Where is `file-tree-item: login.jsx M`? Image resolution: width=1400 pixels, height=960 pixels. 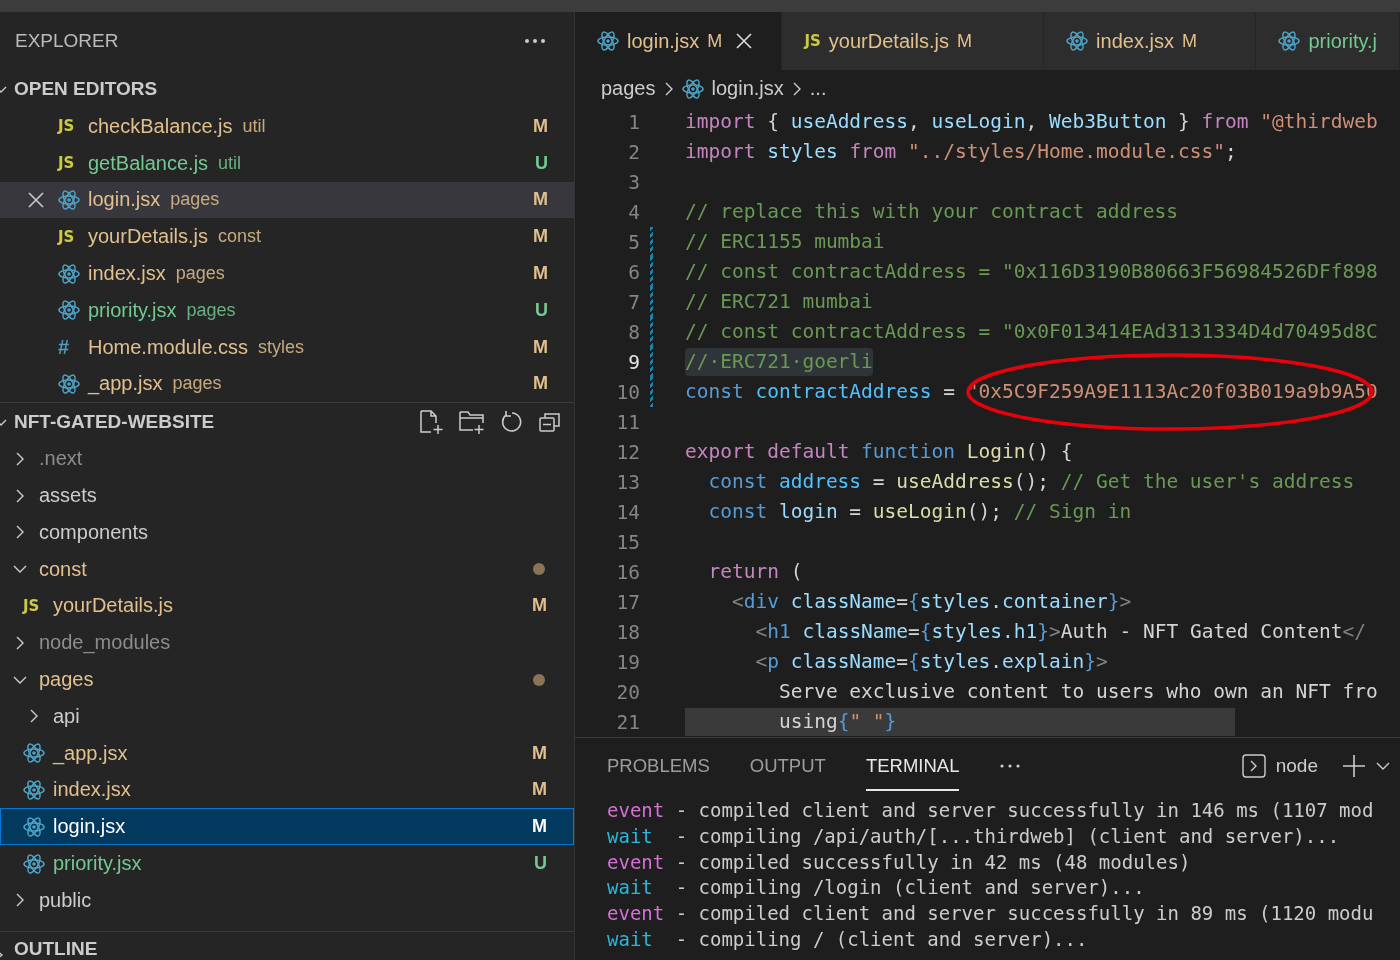
file-tree-item: login.jsx M is located at coordinates (287, 827).